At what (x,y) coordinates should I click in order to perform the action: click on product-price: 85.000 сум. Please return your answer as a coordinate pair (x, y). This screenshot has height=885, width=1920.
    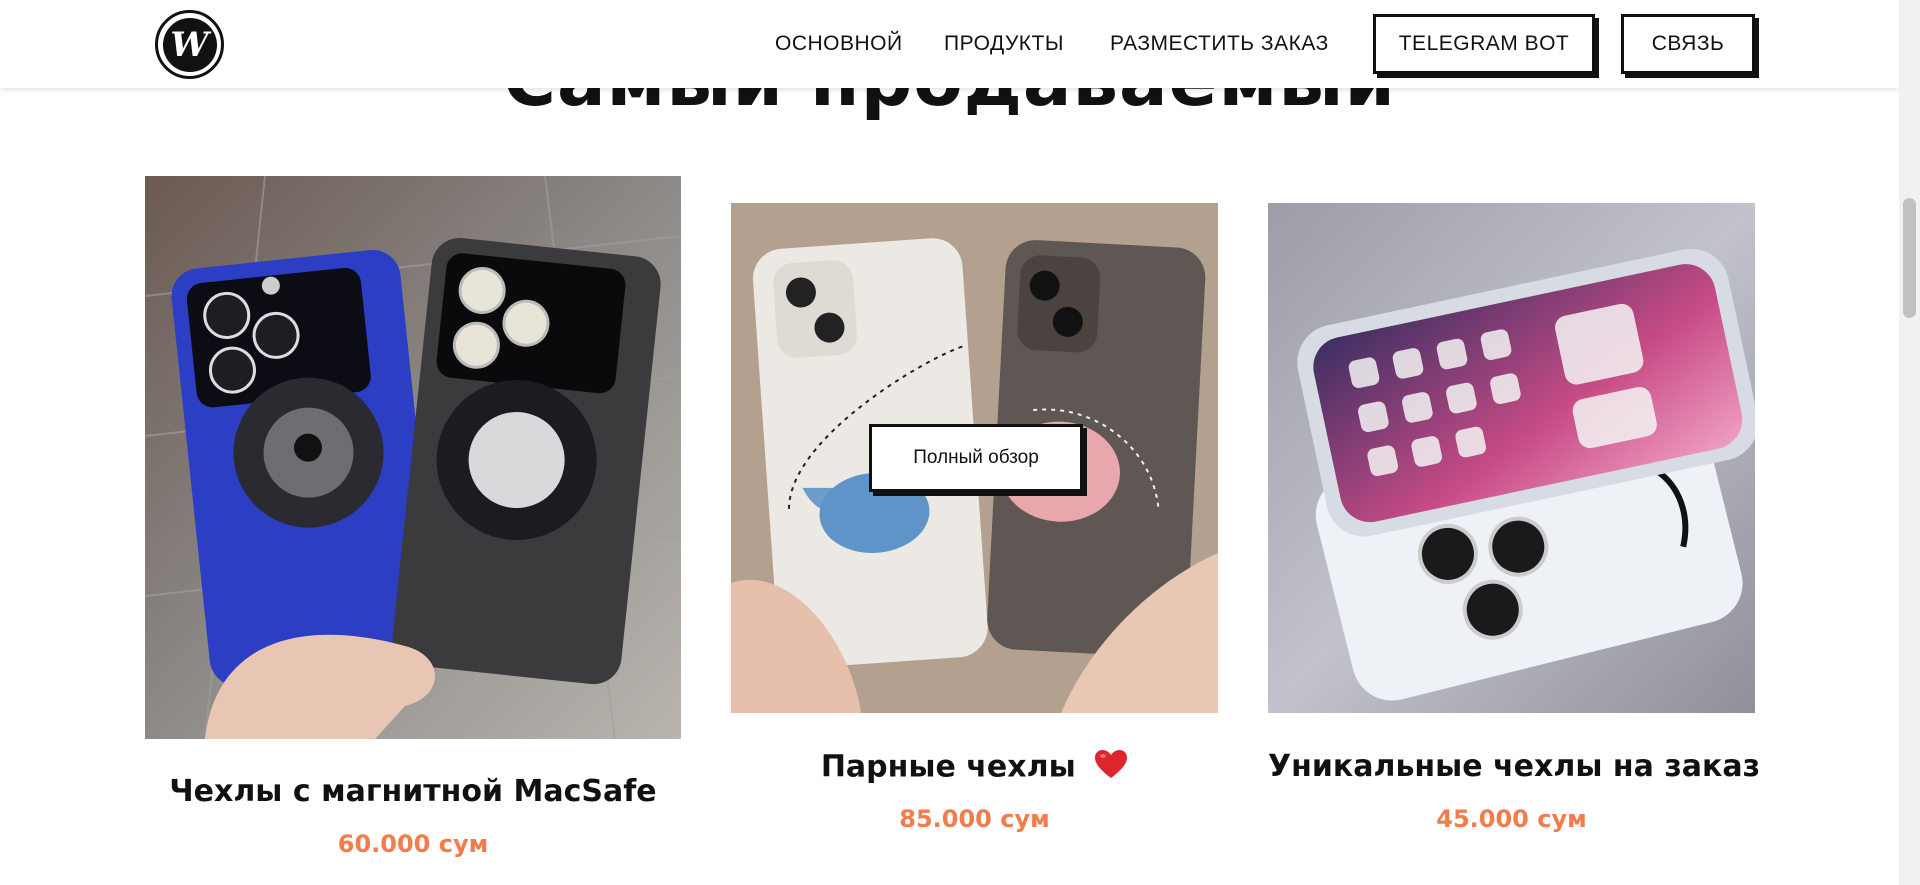
    Looking at the image, I should click on (974, 819).